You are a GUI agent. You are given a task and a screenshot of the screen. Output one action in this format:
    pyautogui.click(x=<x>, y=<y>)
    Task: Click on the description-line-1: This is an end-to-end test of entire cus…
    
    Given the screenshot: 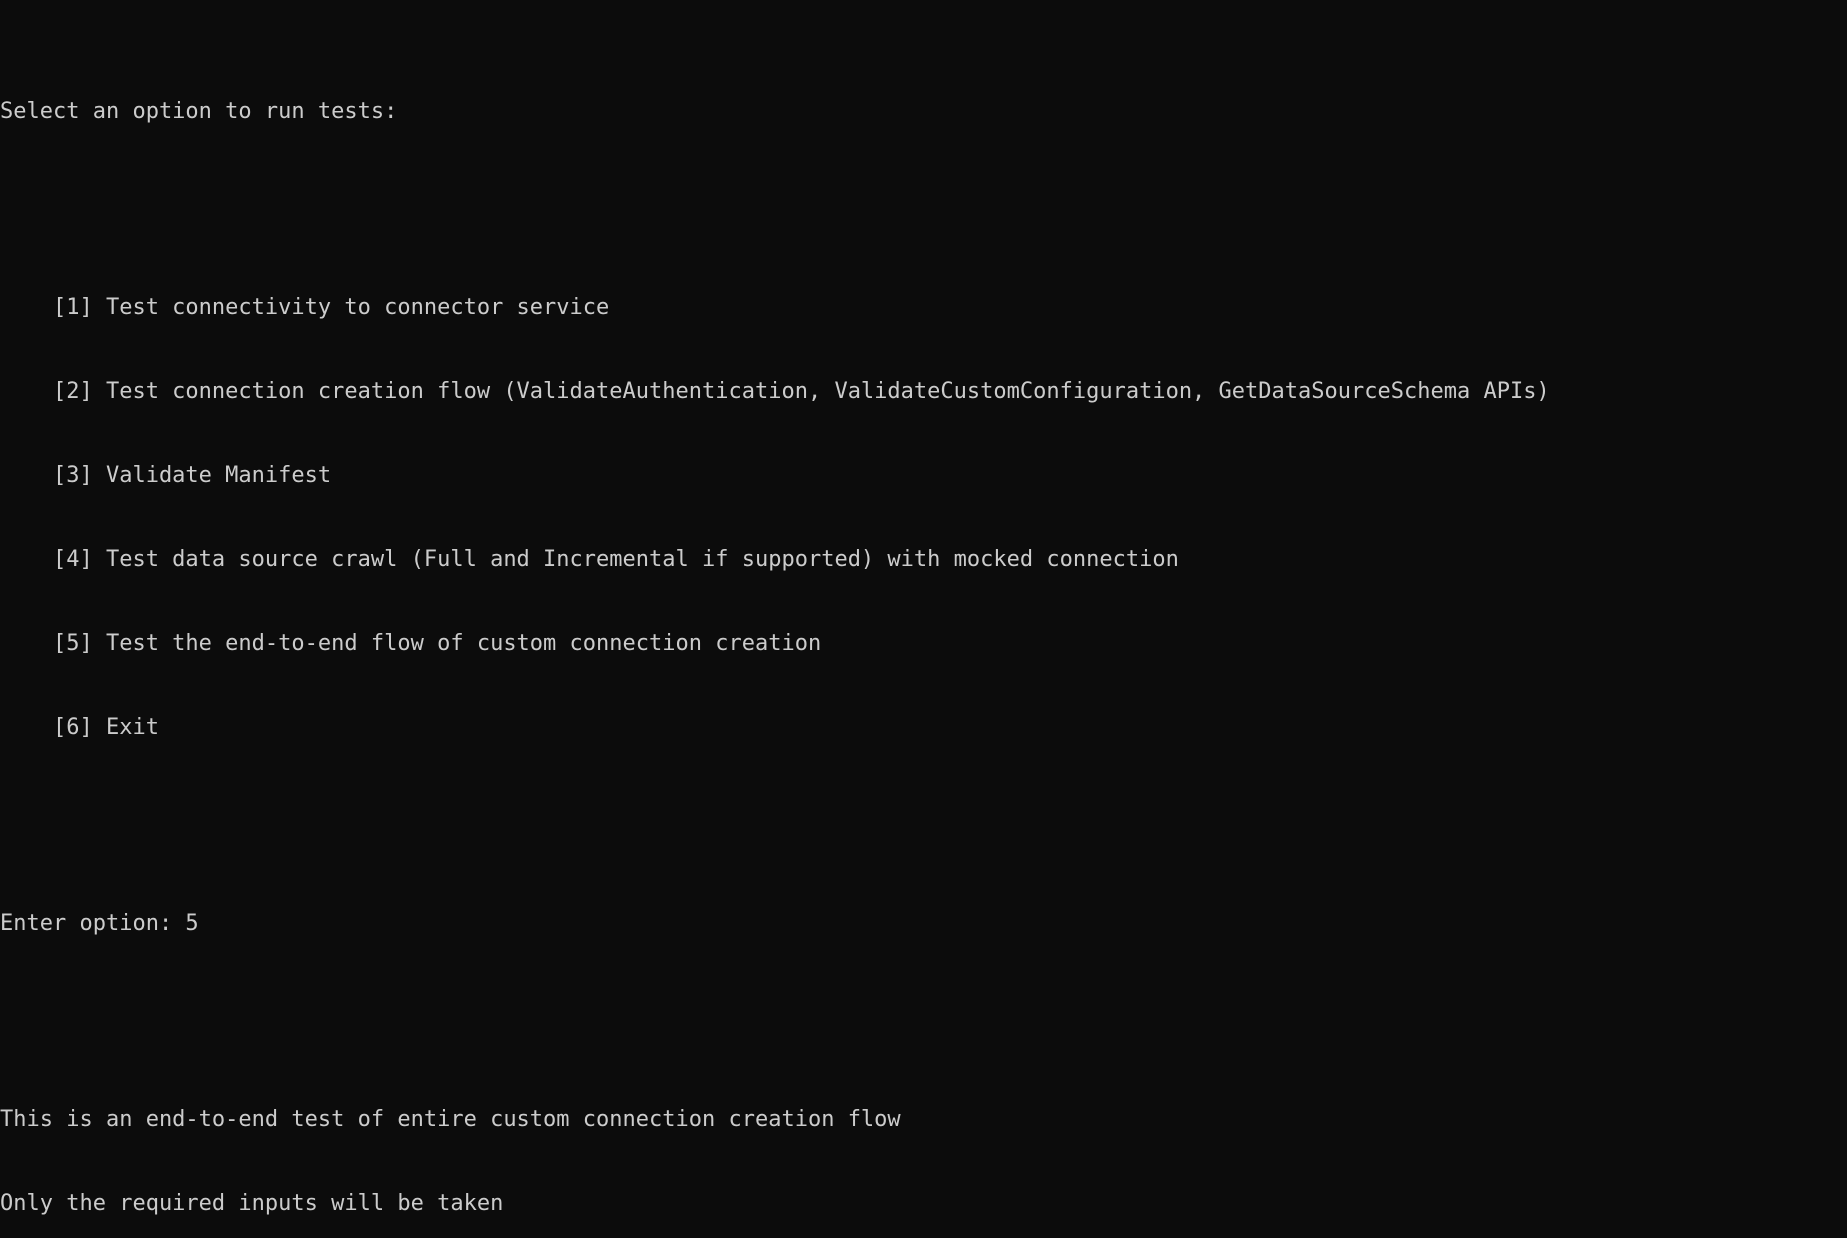 What is the action you would take?
    pyautogui.click(x=450, y=1119)
    